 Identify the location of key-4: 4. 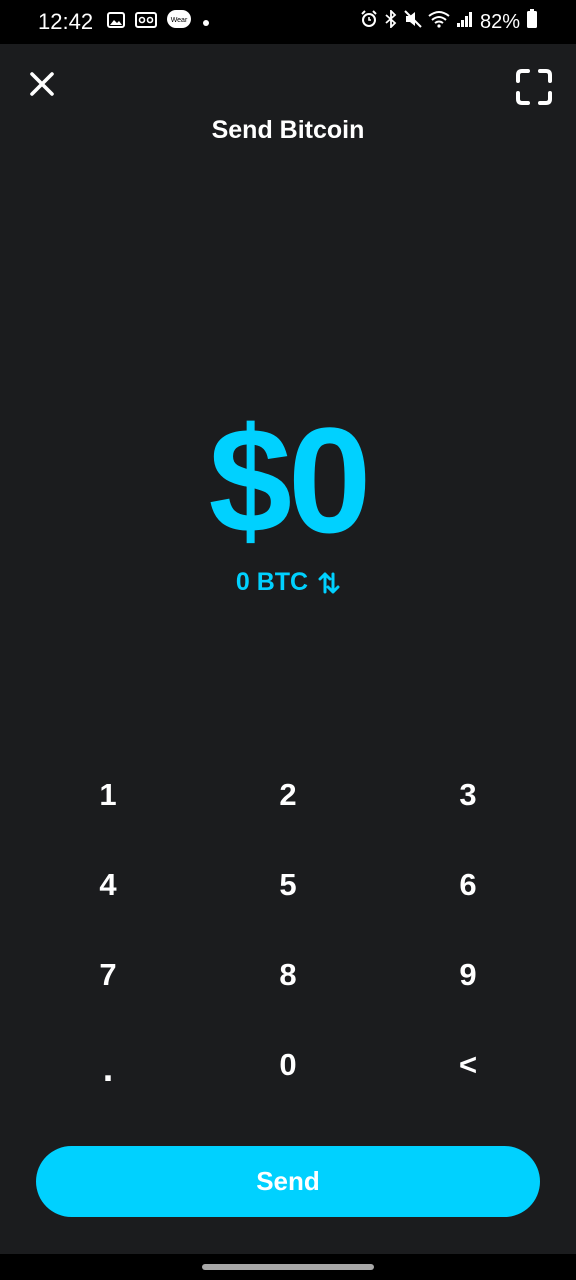
(108, 885).